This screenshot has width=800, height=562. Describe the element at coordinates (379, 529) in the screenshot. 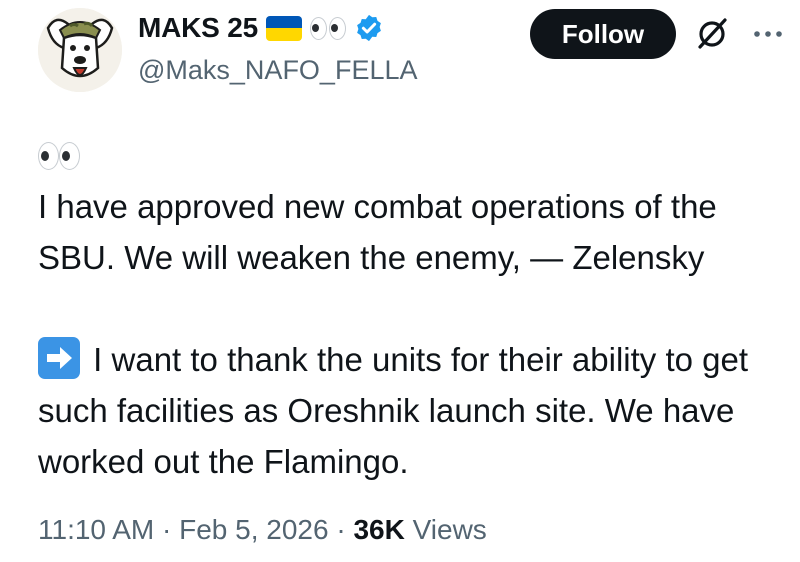

I see `views-count: 36K` at that location.